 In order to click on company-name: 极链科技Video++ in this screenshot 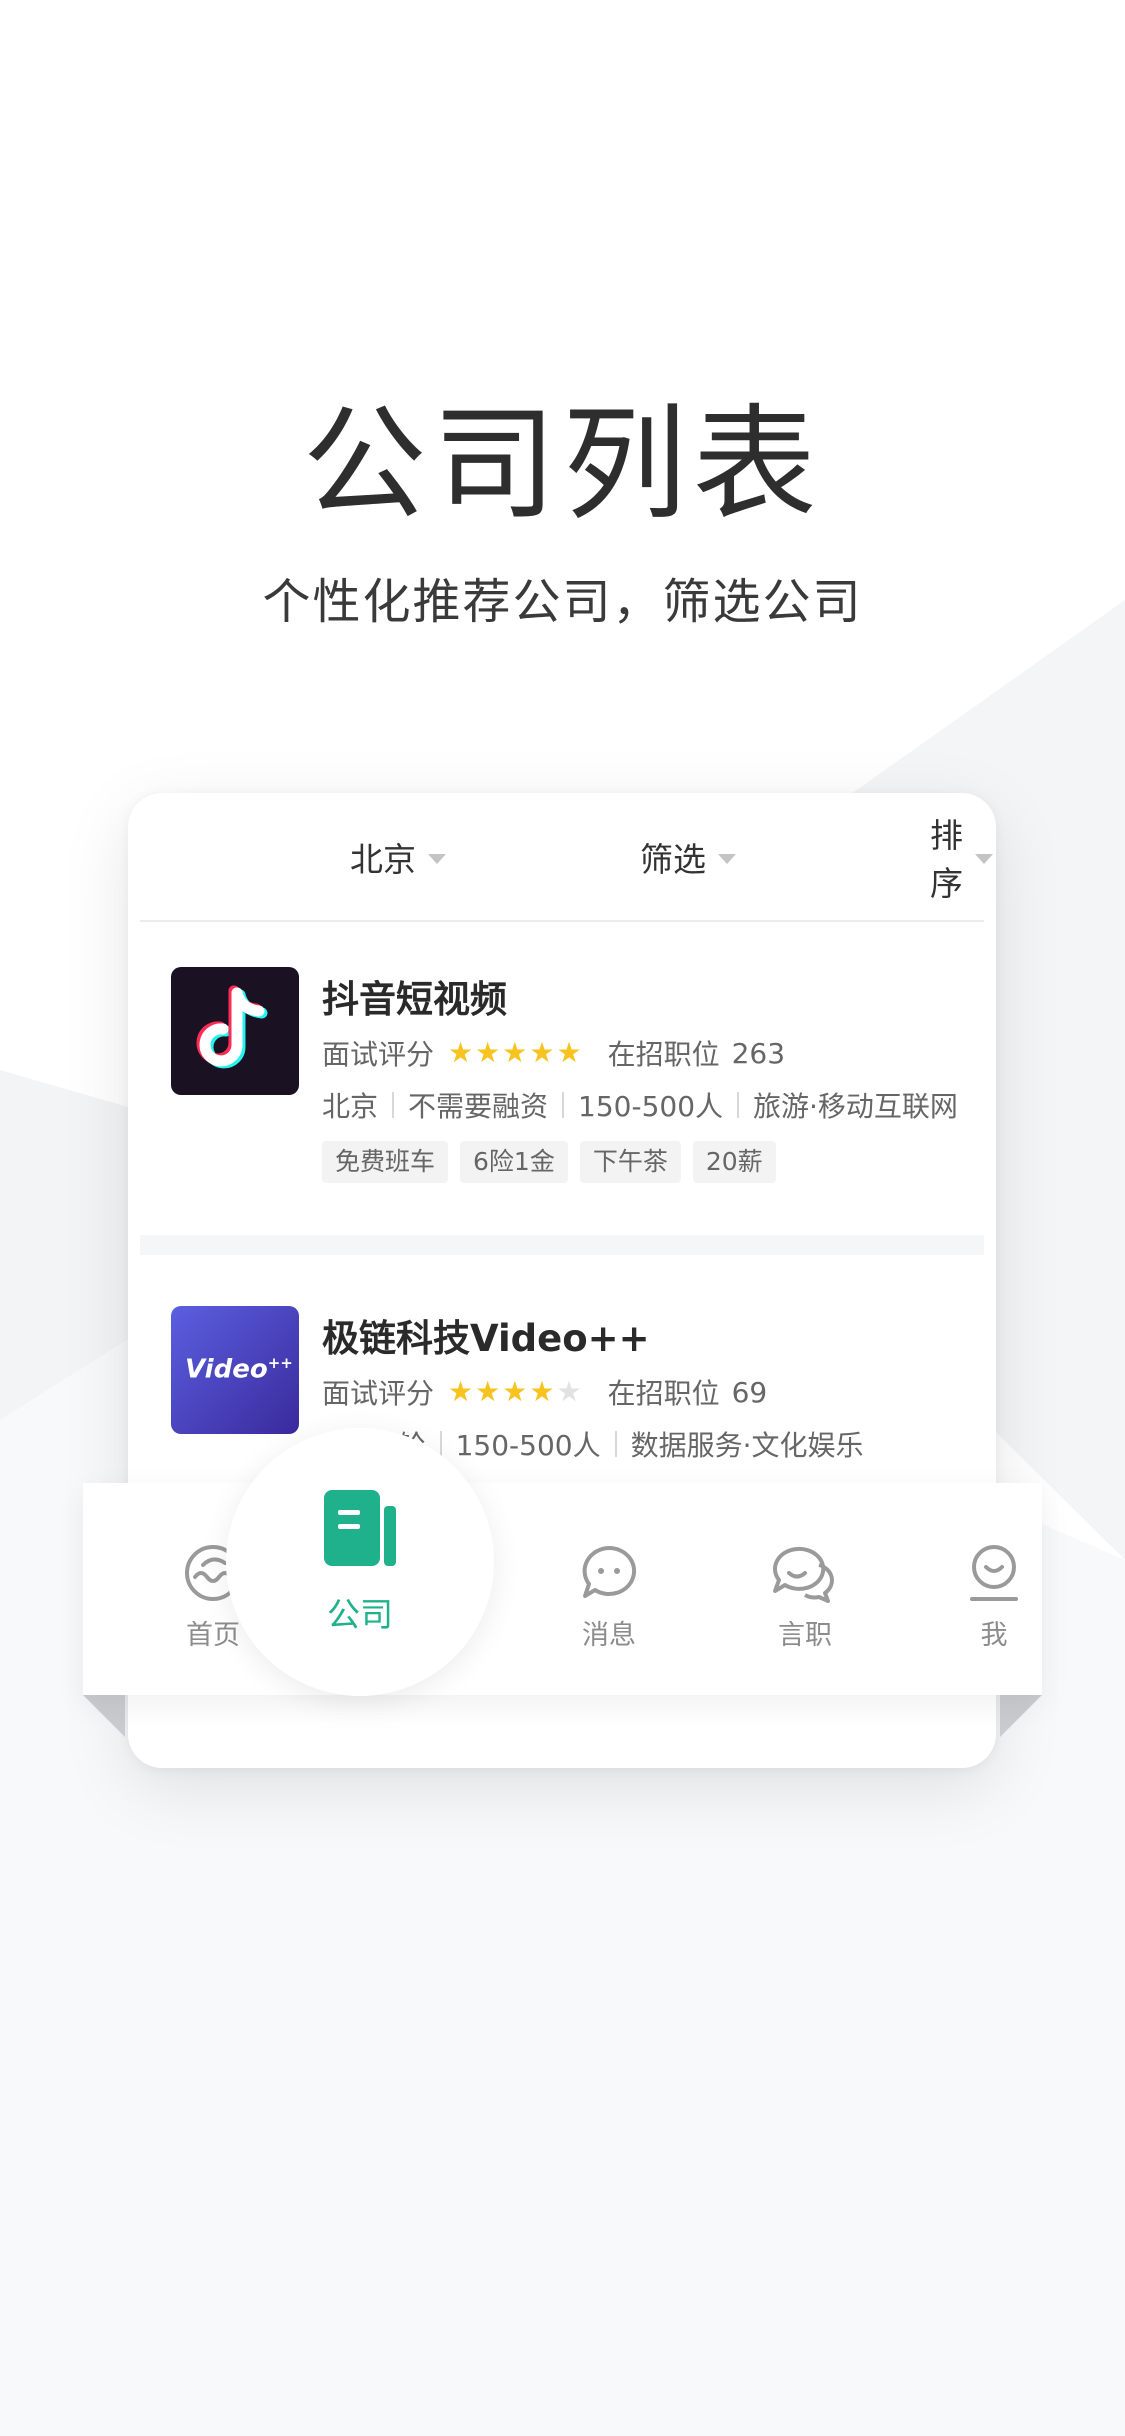, I will do `click(486, 1338)`.